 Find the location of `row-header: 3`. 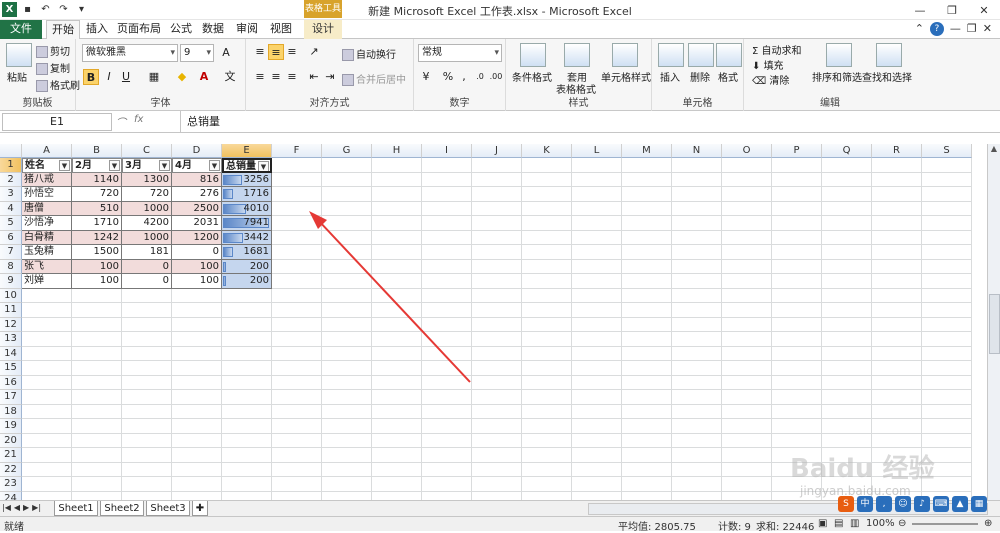

row-header: 3 is located at coordinates (11, 194).